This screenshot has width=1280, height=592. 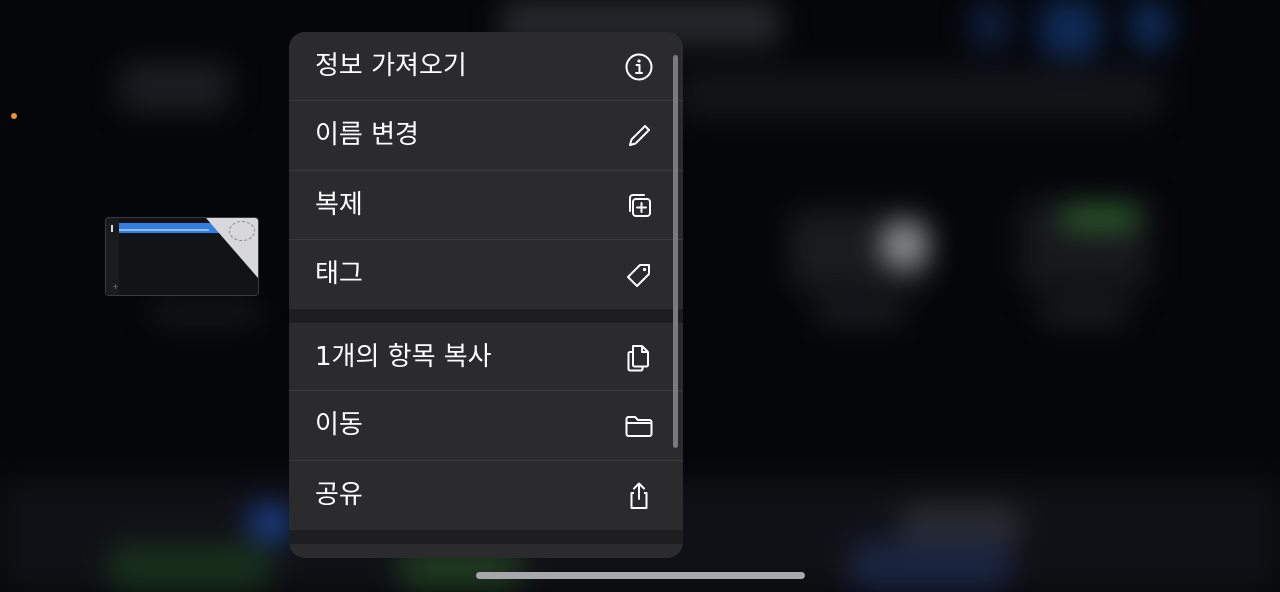 What do you see at coordinates (164, 230) in the screenshot?
I see `thumbnail-text-line` at bounding box center [164, 230].